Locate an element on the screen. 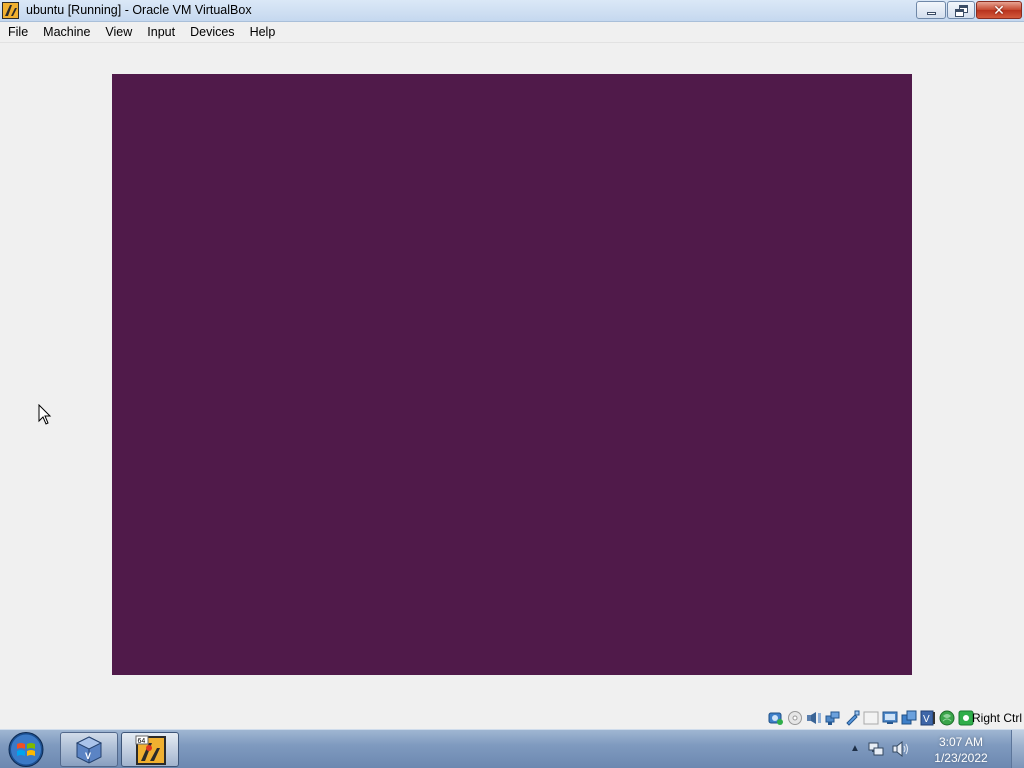 This screenshot has width=1024, height=768. windows-taskbar: V 64 ▲ 3:07 AM 1/23/2022 is located at coordinates (512, 748).